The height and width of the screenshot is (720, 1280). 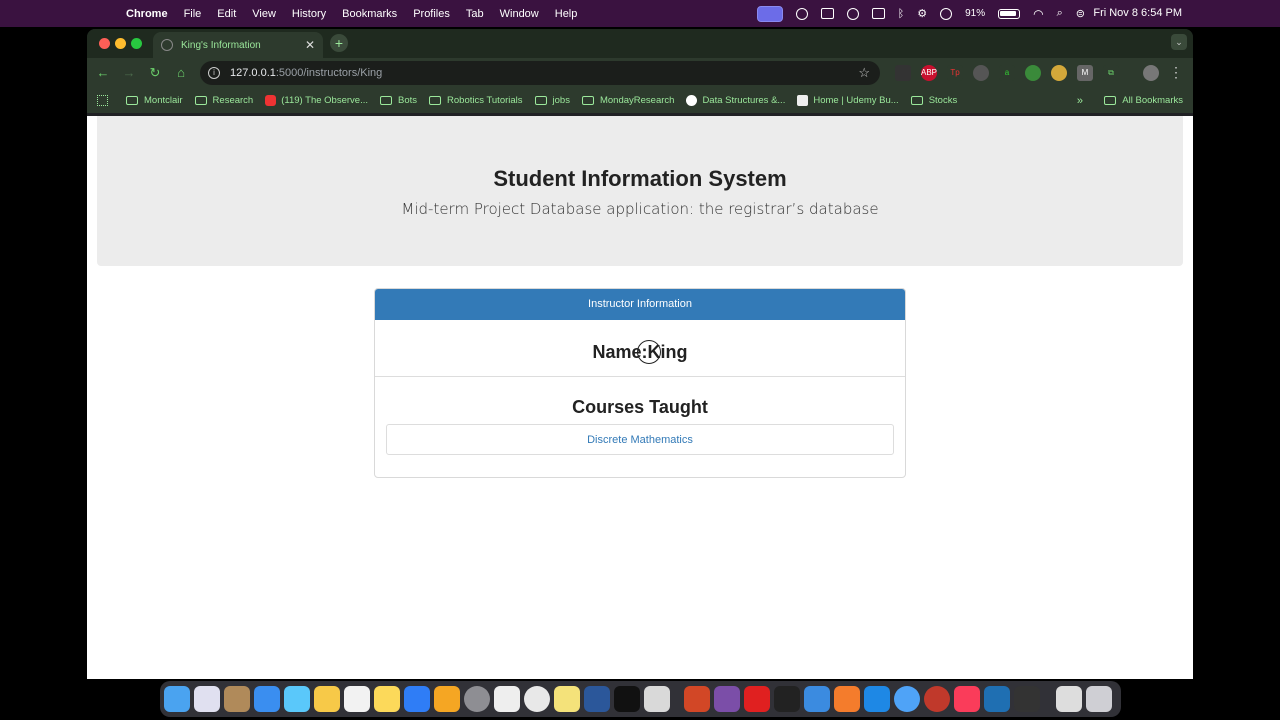 I want to click on swift-playgrounds-icon, so click(x=847, y=699).